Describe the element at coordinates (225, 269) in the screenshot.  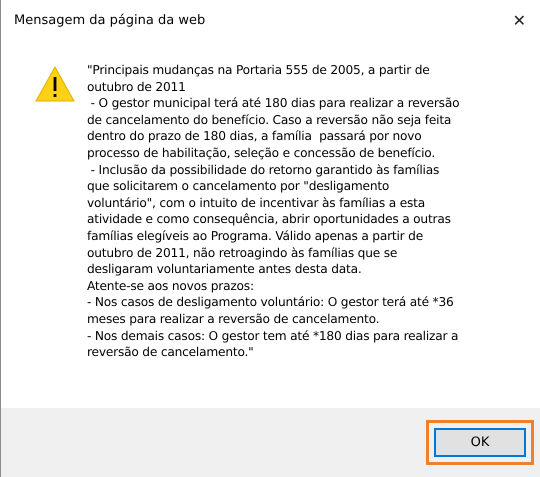
I see `message-line: desligaram voluntariamente antes desta data.` at that location.